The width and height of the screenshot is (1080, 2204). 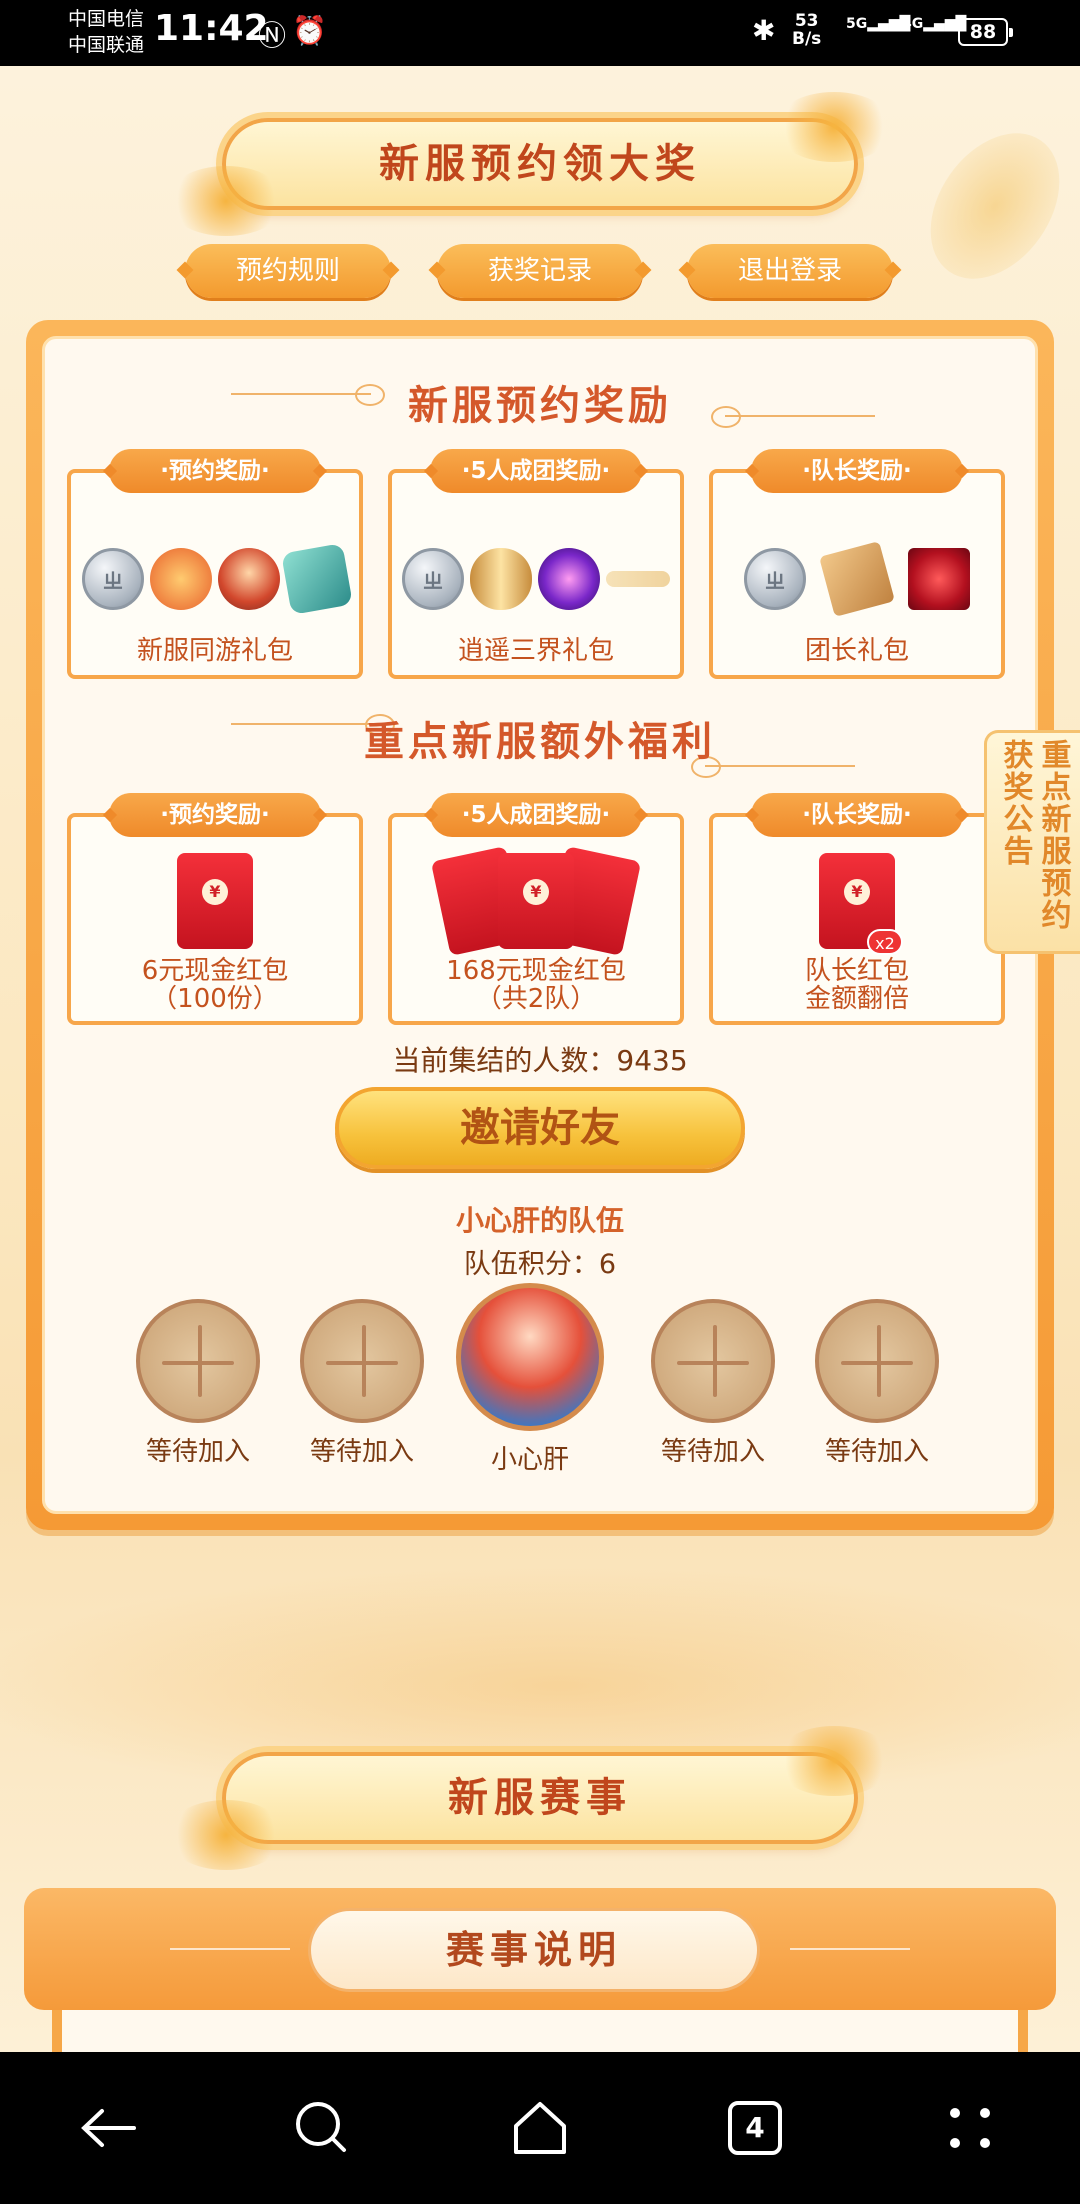 What do you see at coordinates (569, 579) in the screenshot?
I see `purple-orb-icon` at bounding box center [569, 579].